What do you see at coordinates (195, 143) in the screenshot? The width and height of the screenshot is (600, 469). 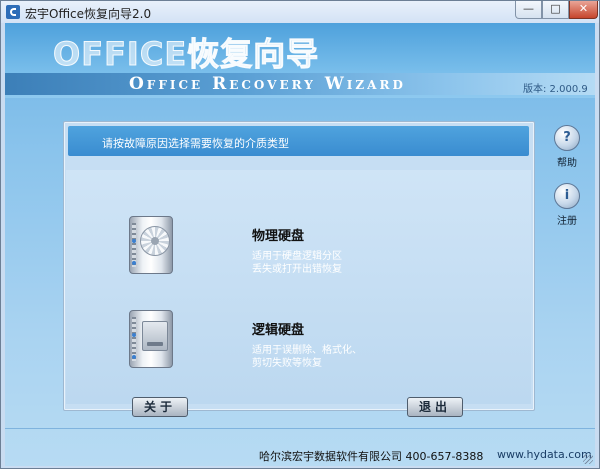 I see `prompt-text: 请按故障原因选择需要恢复的介质类型` at bounding box center [195, 143].